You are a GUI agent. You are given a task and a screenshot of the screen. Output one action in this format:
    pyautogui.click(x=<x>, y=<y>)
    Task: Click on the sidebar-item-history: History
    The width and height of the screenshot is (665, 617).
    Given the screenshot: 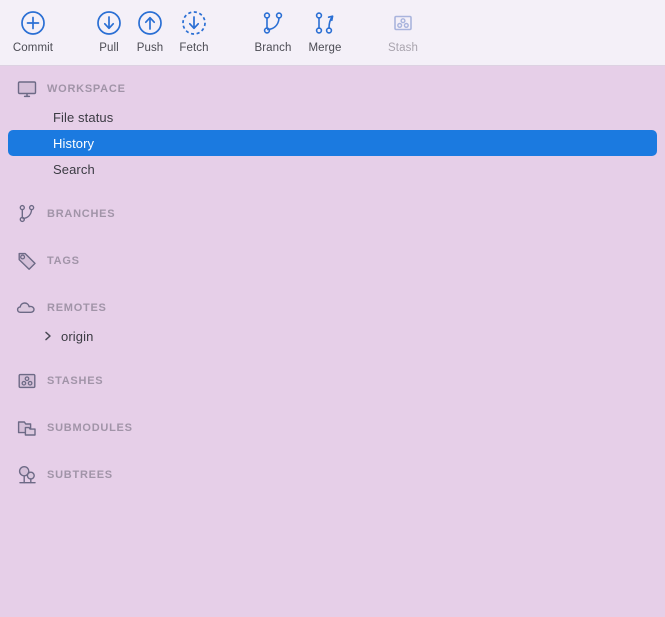 What is the action you would take?
    pyautogui.click(x=332, y=143)
    